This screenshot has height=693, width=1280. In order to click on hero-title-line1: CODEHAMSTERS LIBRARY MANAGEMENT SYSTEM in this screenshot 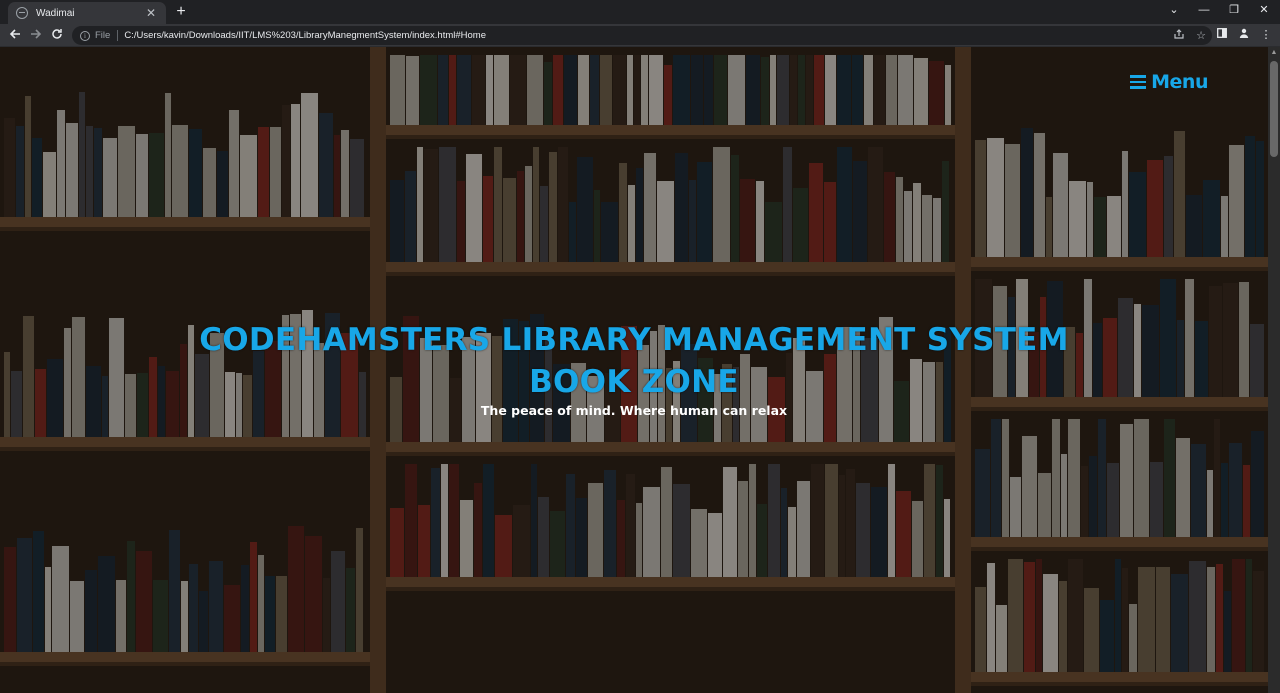, I will do `click(634, 340)`.